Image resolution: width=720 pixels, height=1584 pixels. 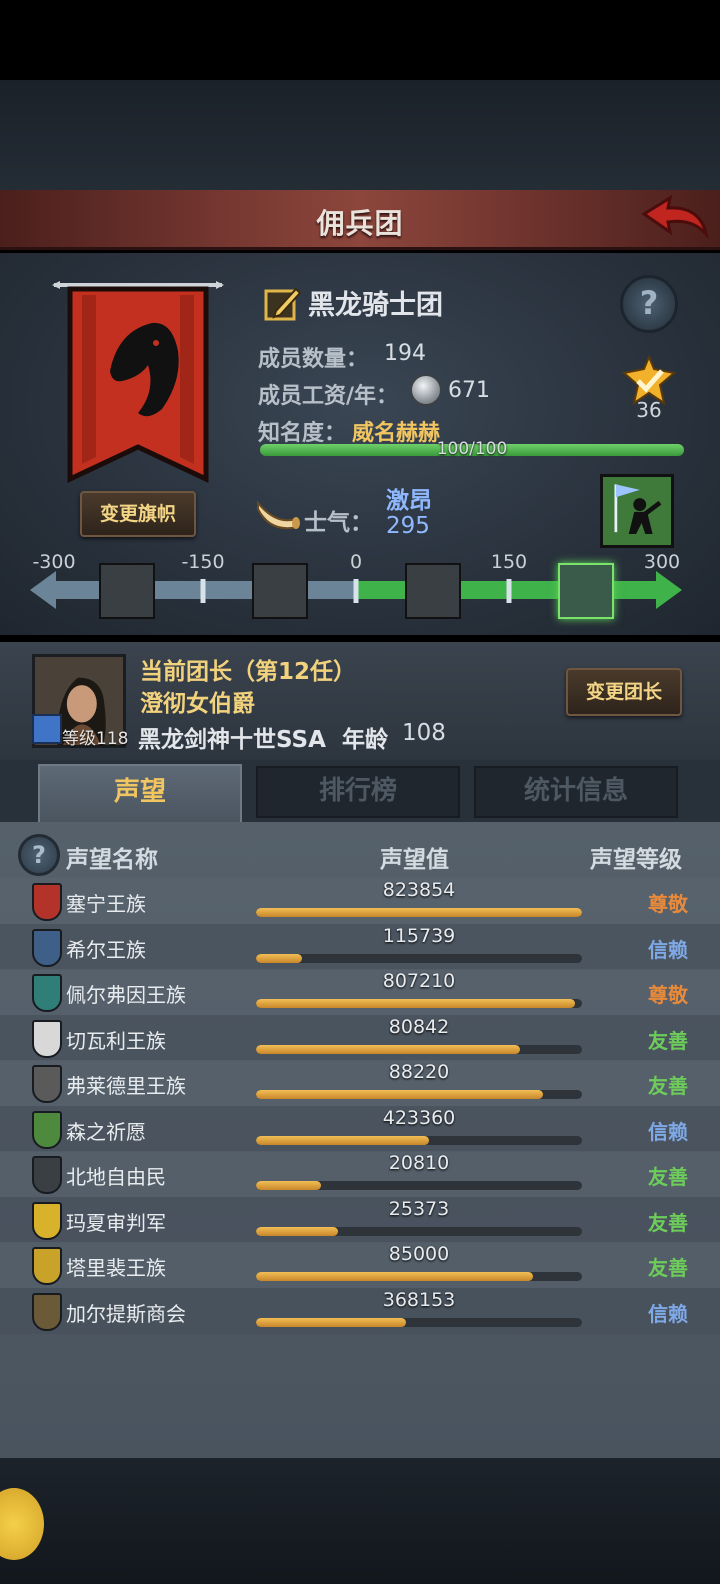 What do you see at coordinates (232, 740) in the screenshot?
I see `leader-class: 黑龙剑神十世SSA` at bounding box center [232, 740].